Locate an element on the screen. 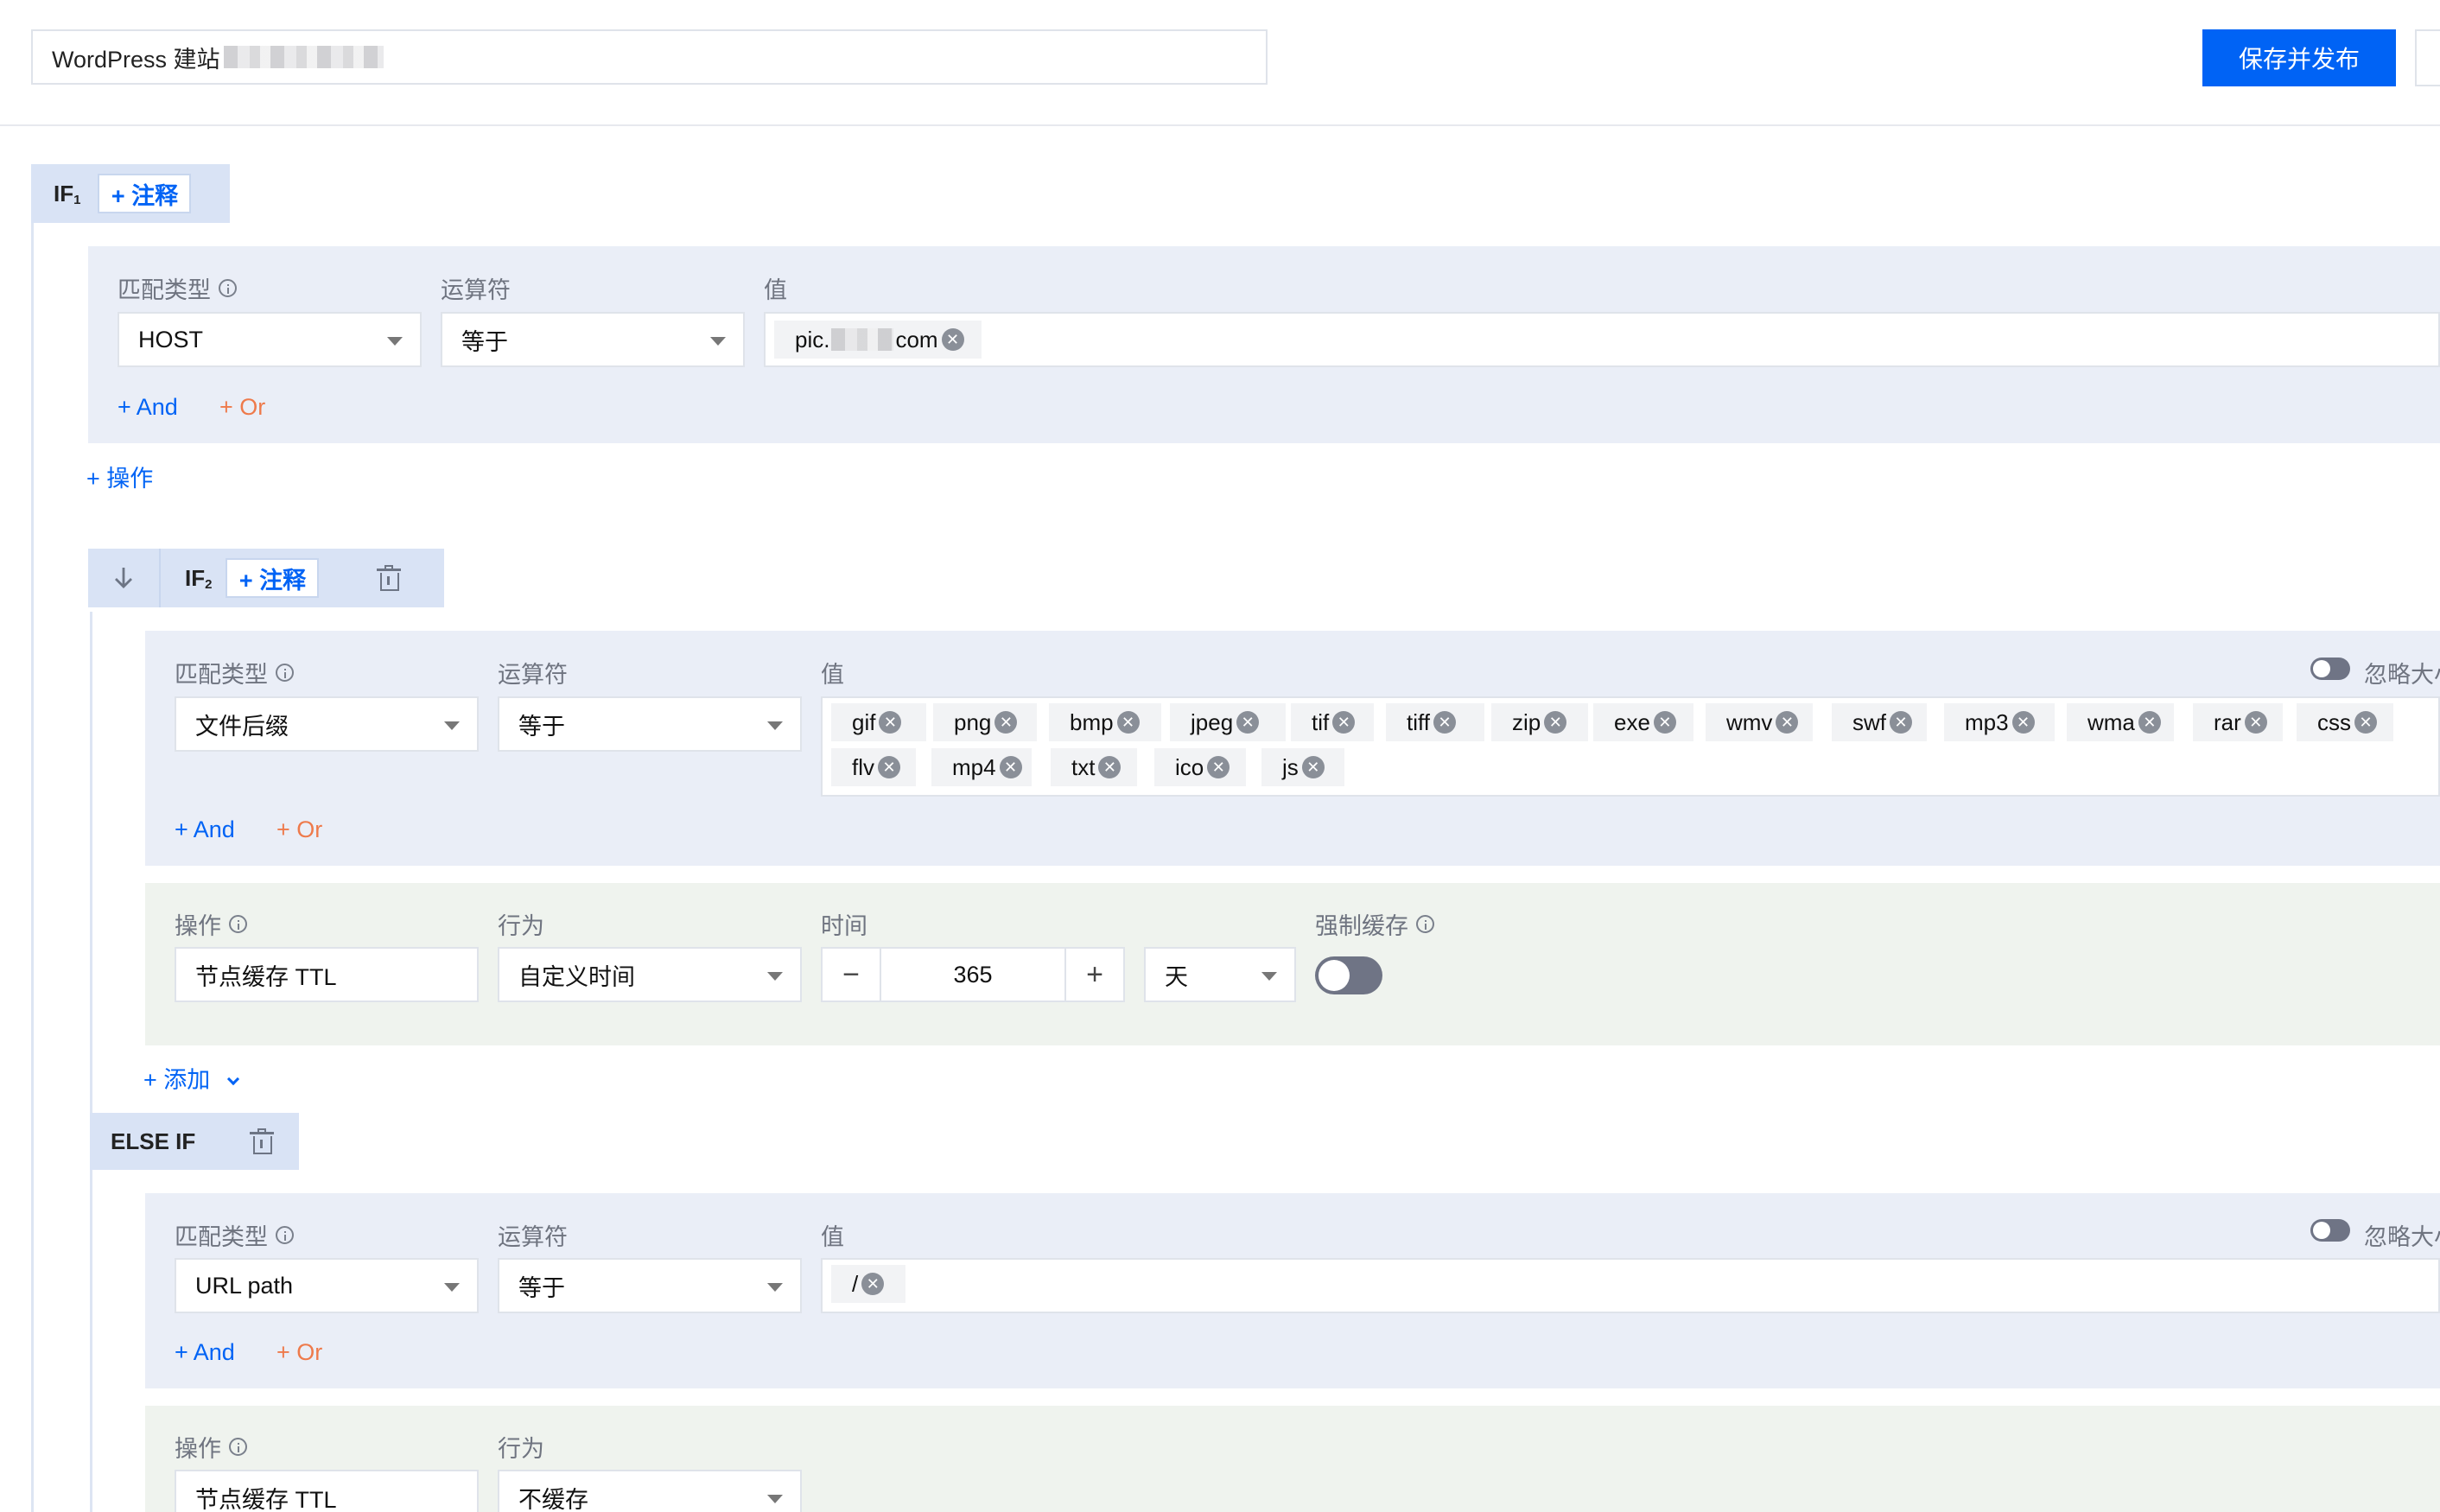 The width and height of the screenshot is (2440, 1512). else-if-ignore-case-label: 忽略大小 is located at coordinates (2402, 1237).